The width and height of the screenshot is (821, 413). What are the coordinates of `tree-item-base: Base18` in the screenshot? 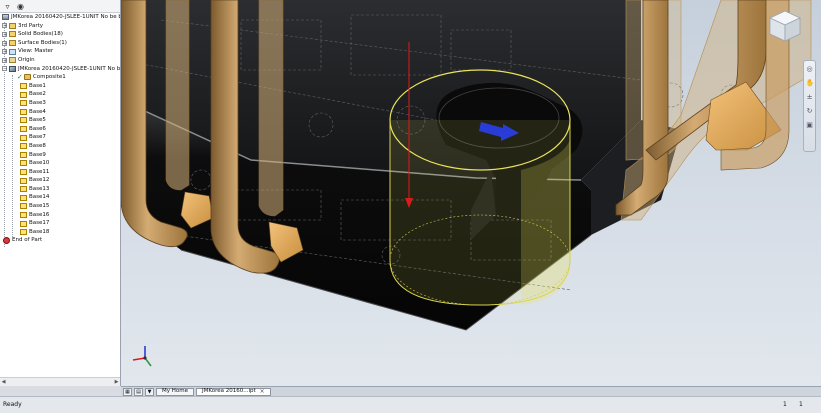 It's located at (60, 232).